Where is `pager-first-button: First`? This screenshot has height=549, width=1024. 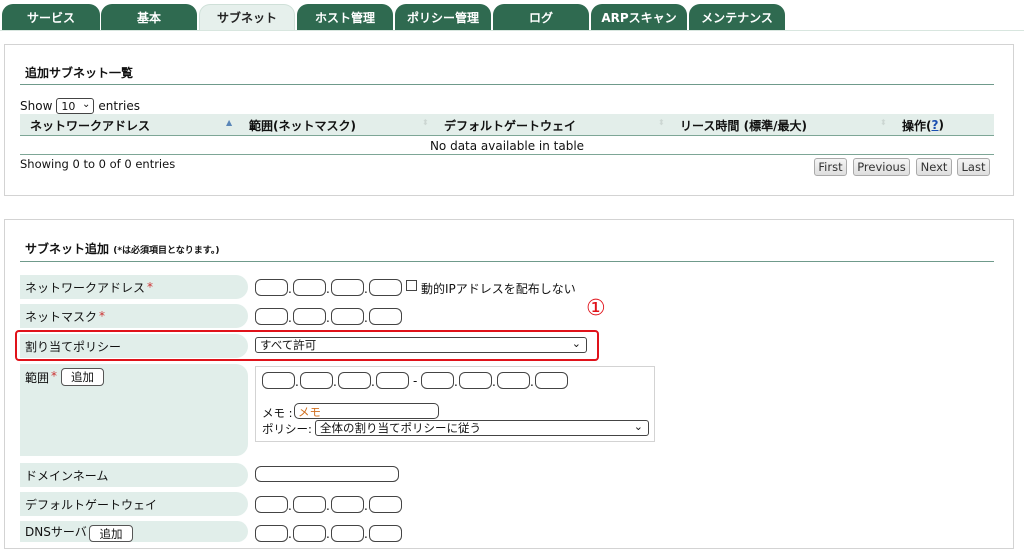
pager-first-button: First is located at coordinates (830, 167).